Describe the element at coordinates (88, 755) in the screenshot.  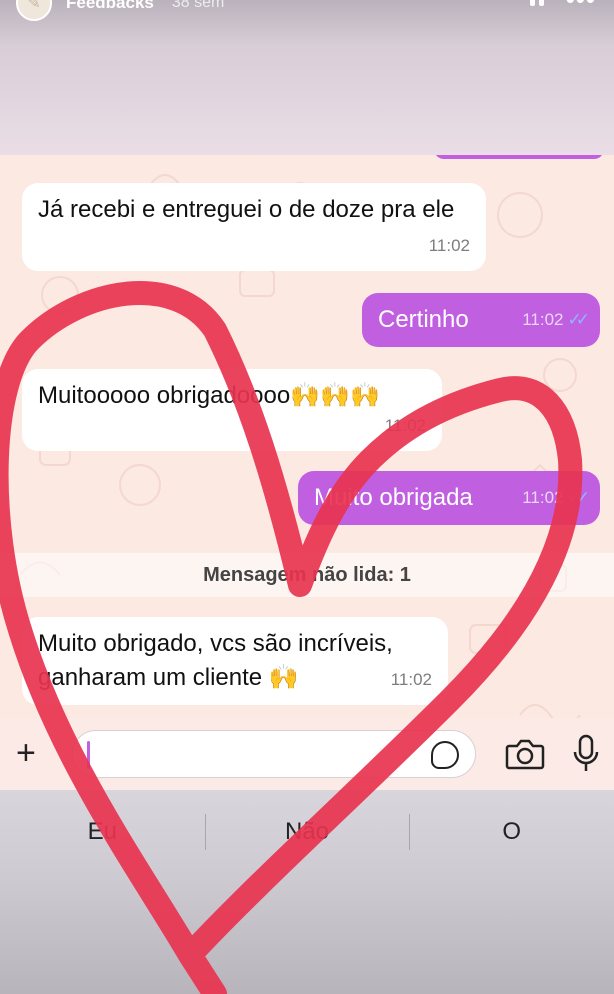
I see `text-cursor` at that location.